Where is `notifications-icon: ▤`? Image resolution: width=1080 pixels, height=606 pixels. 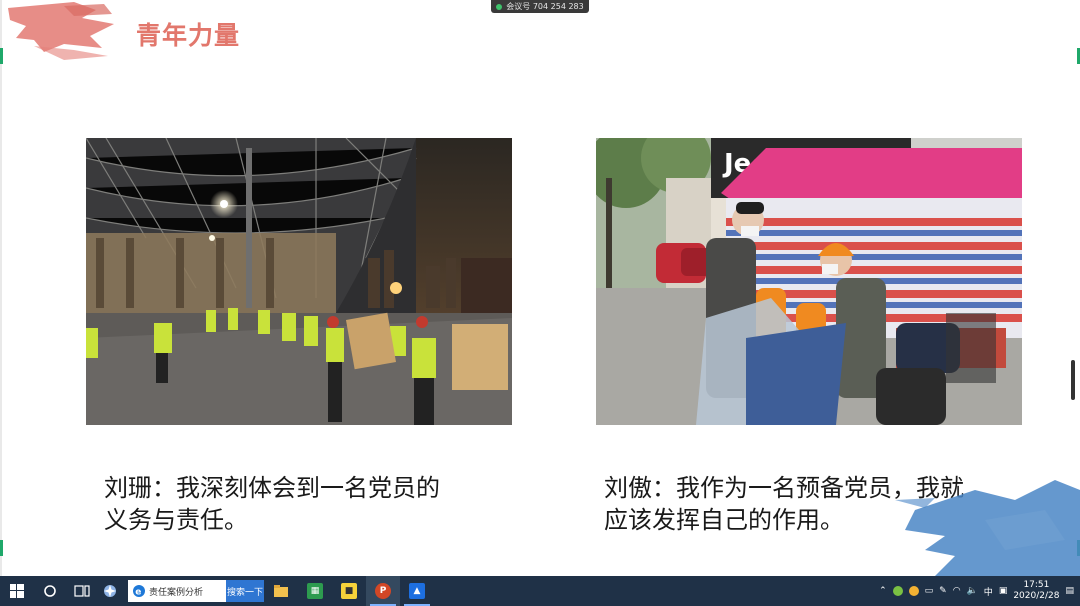
notifications-icon: ▤ is located at coordinates (1069, 591).